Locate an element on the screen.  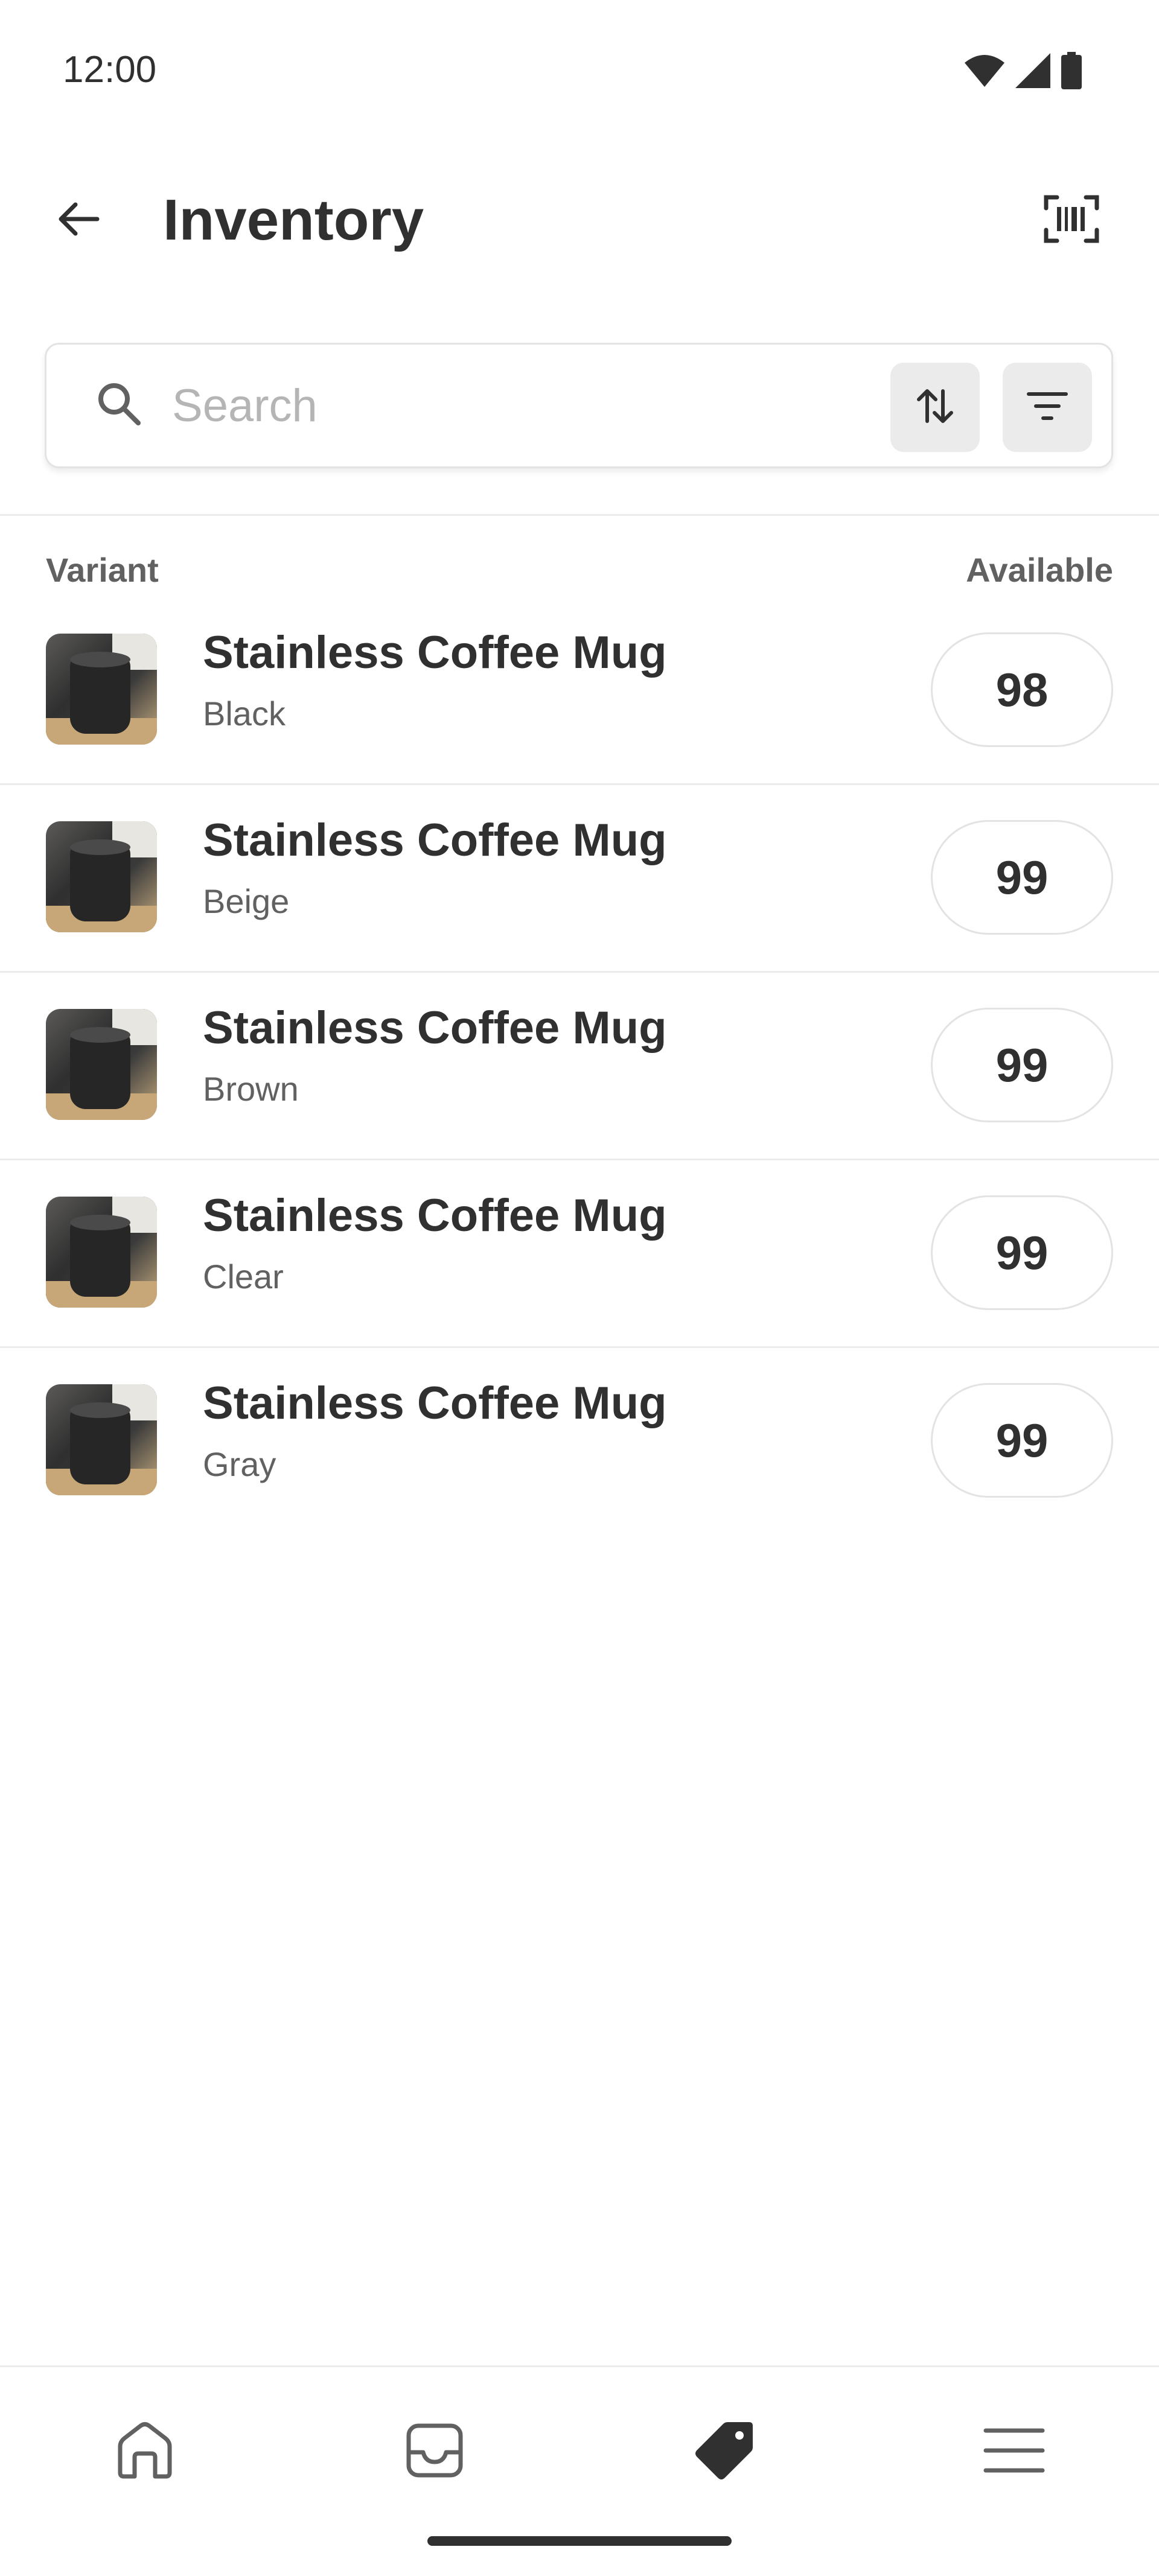
variant-name: Beige is located at coordinates (246, 901).